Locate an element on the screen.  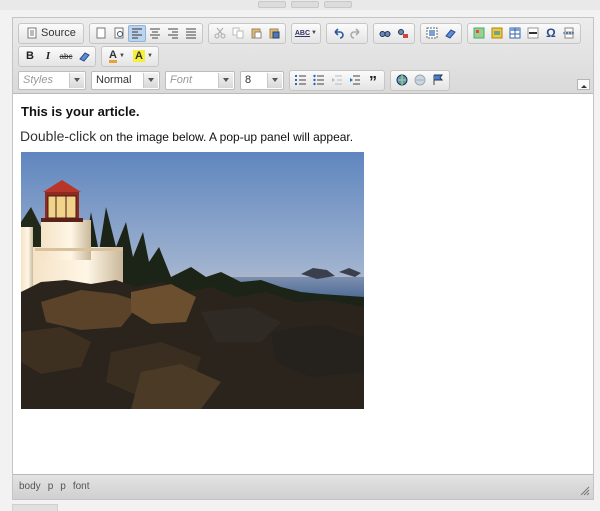
cut-button is located at coordinates (220, 33).